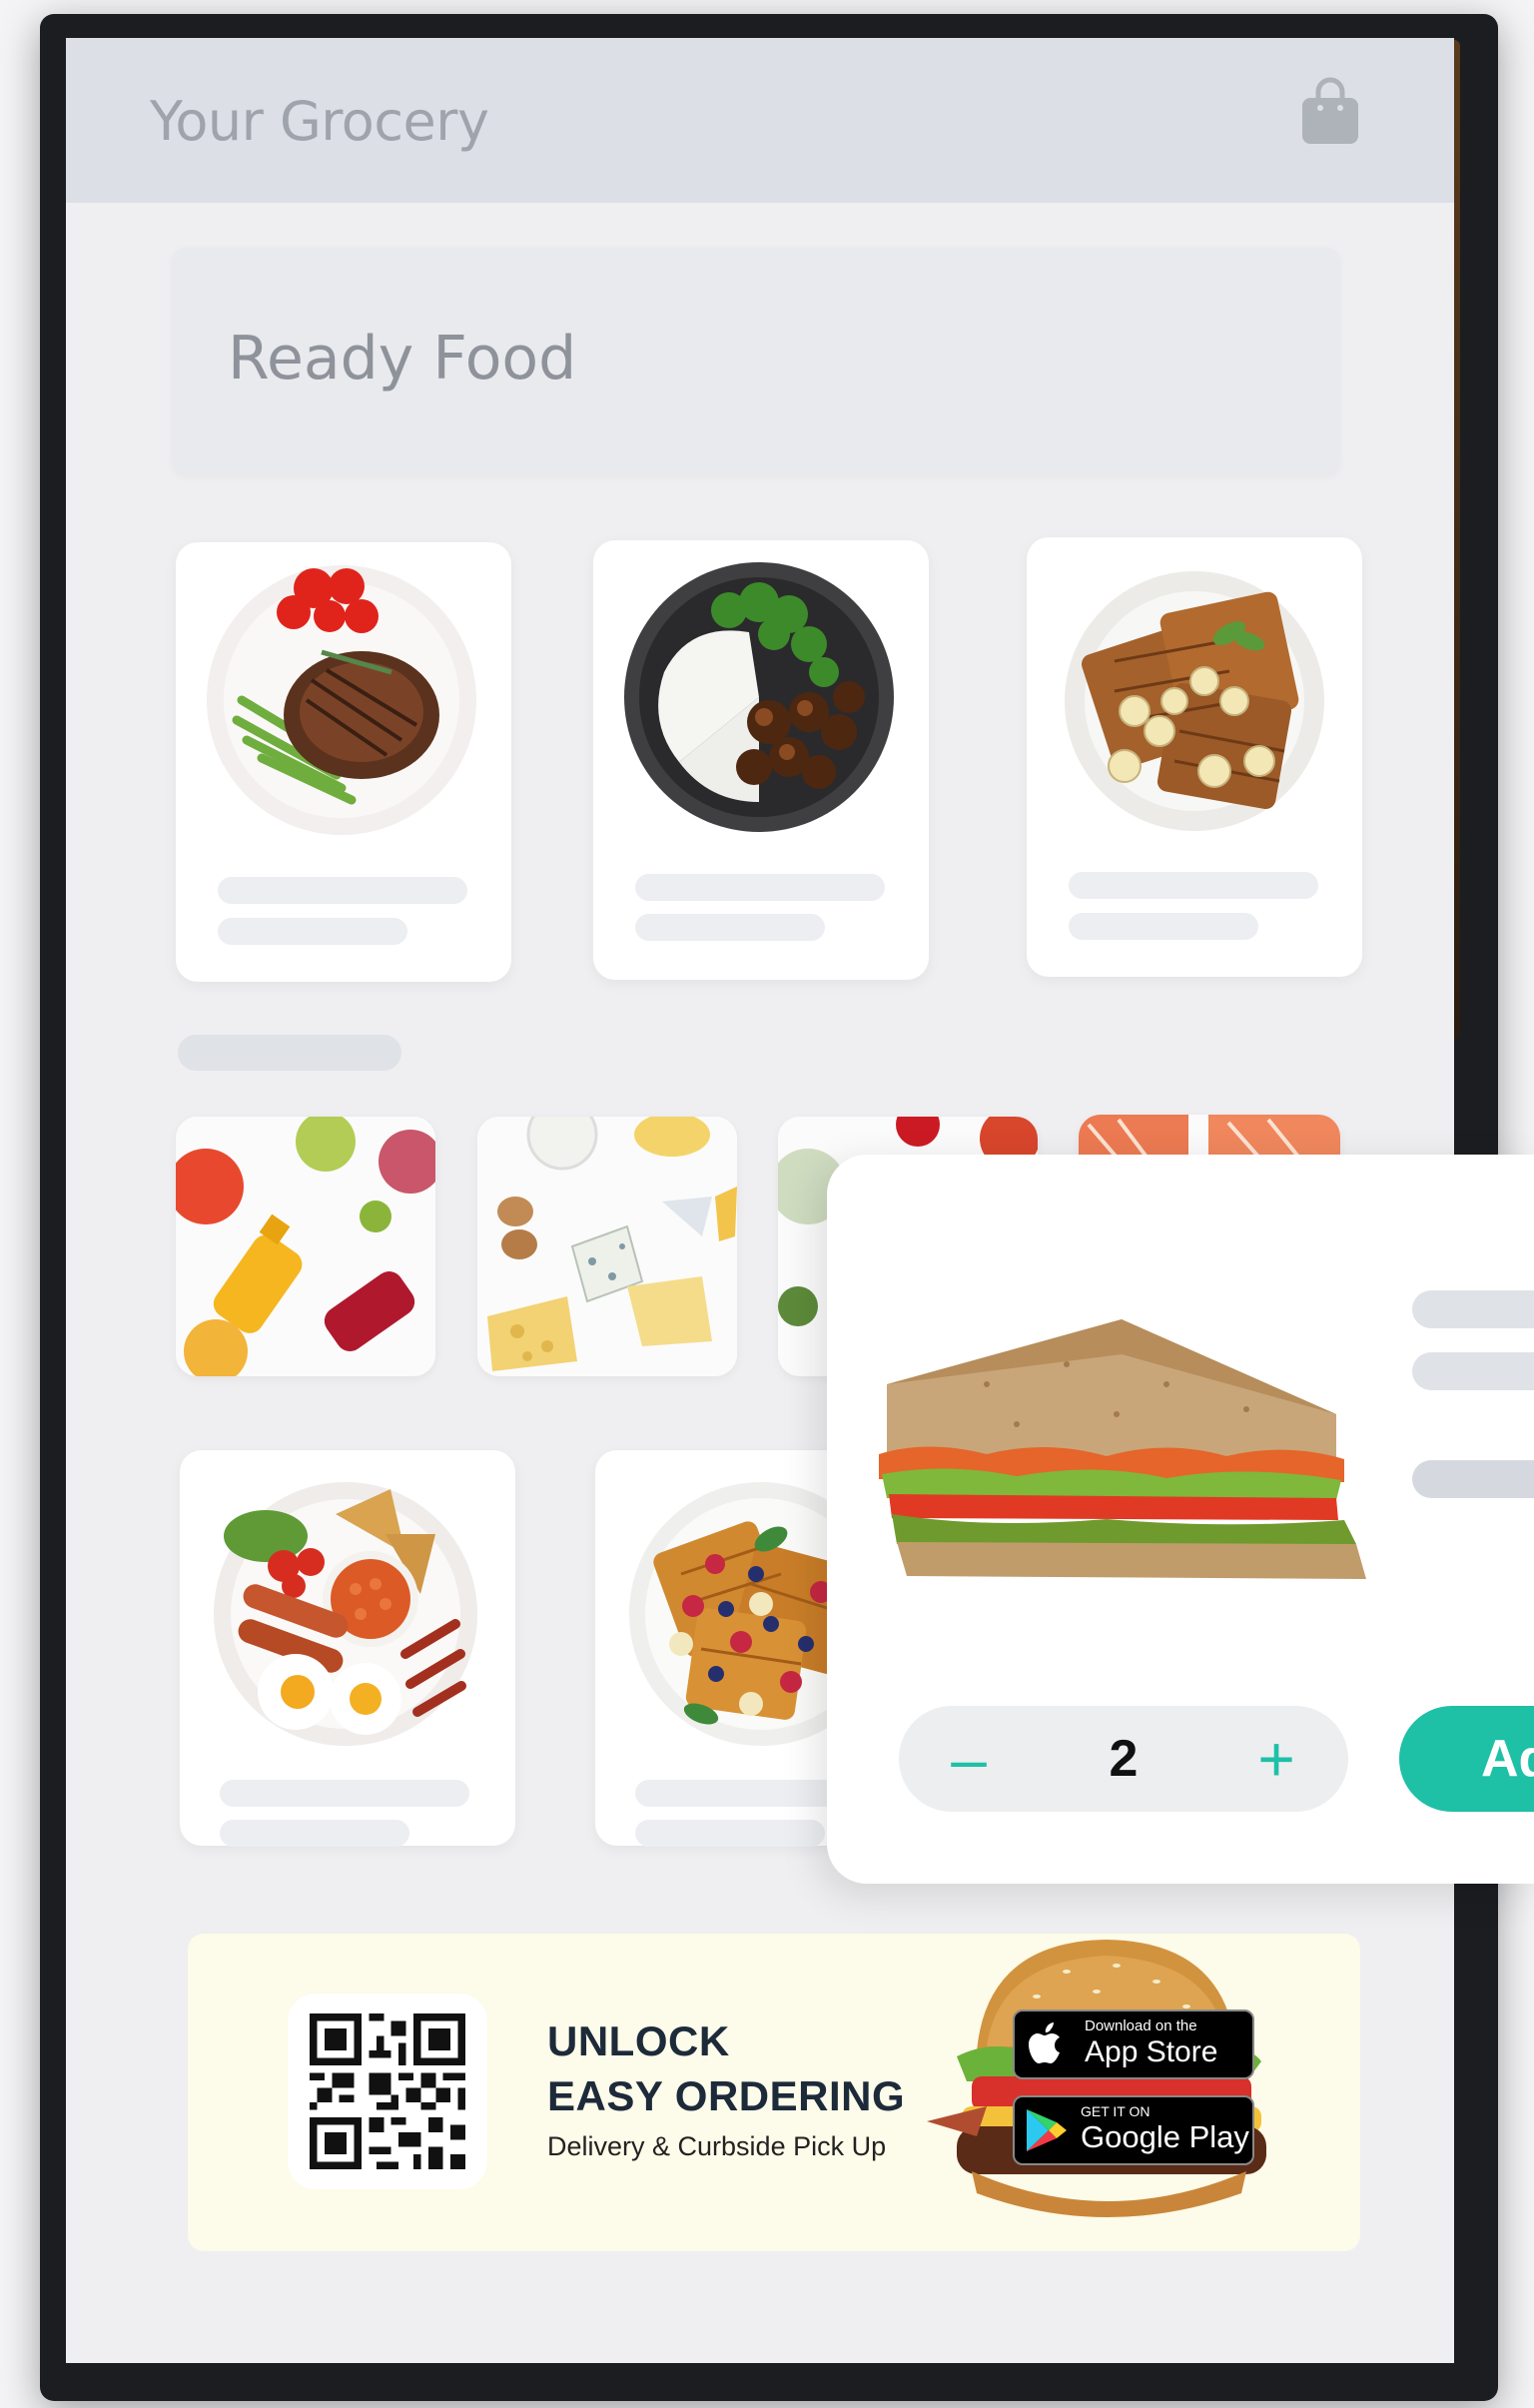  I want to click on juices-image, so click(305, 1246).